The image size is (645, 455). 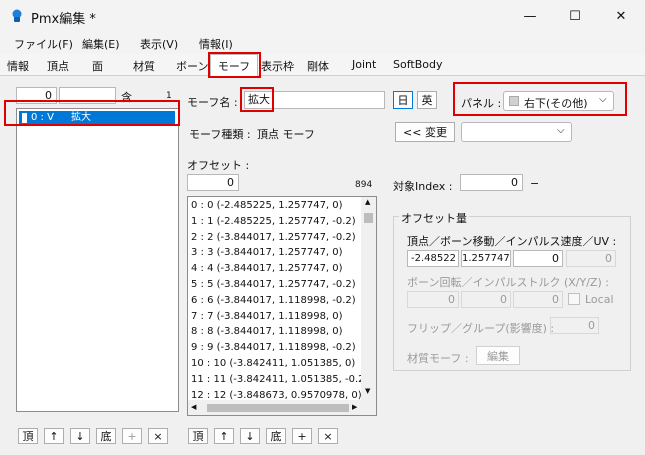 I want to click on language-en-button: 英, so click(x=427, y=100).